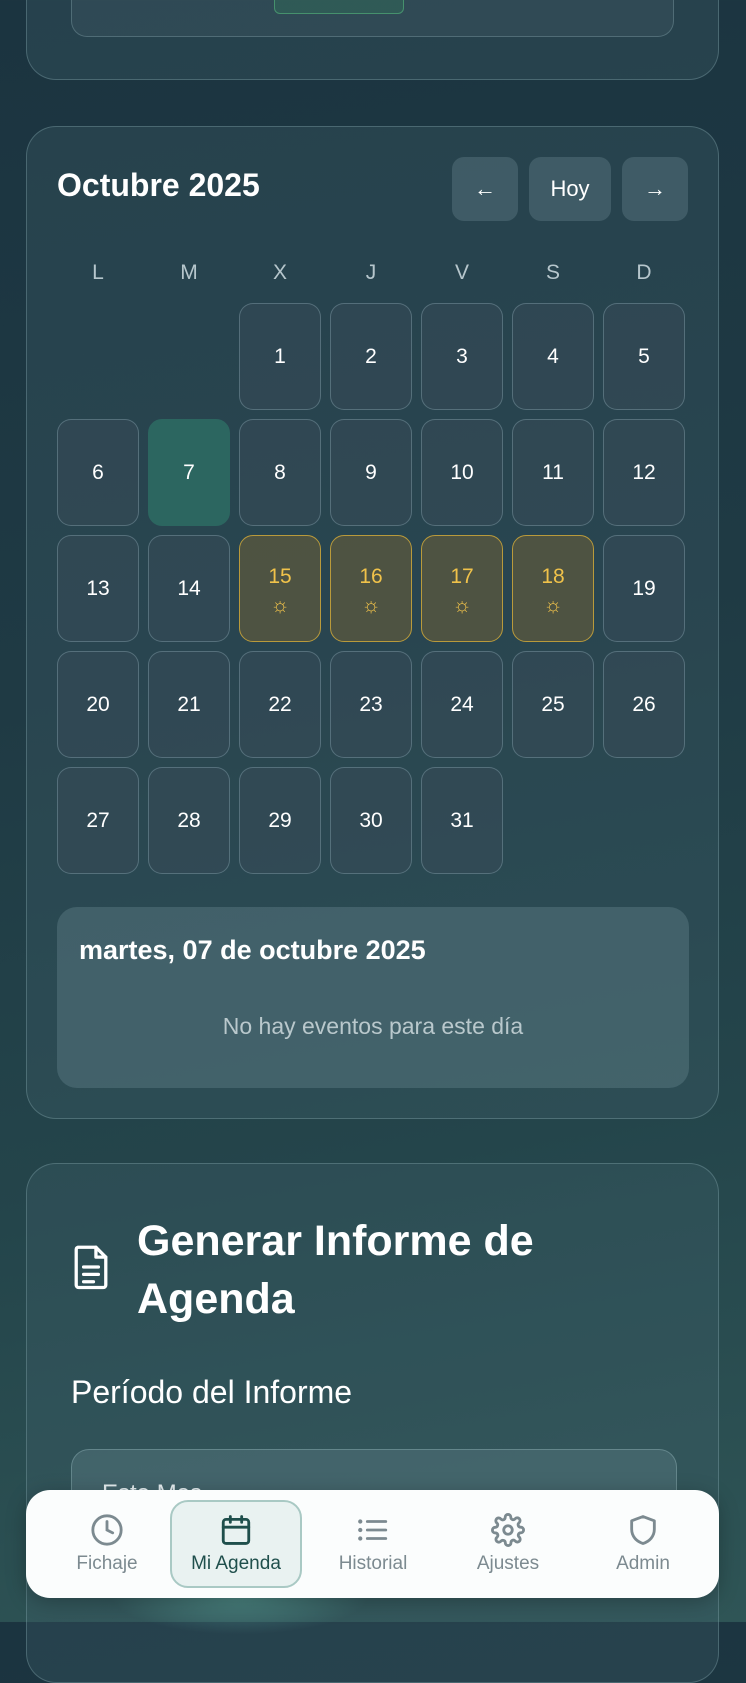 The width and height of the screenshot is (746, 1683). I want to click on nav-item-ajustes: Ajustes, so click(508, 1544).